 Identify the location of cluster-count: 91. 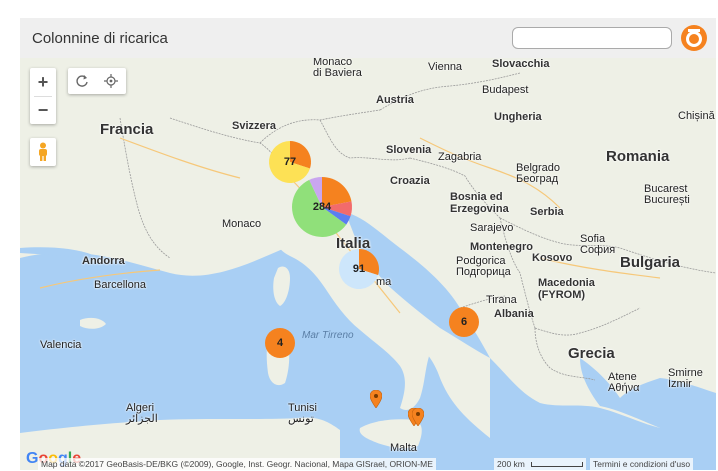
(359, 269).